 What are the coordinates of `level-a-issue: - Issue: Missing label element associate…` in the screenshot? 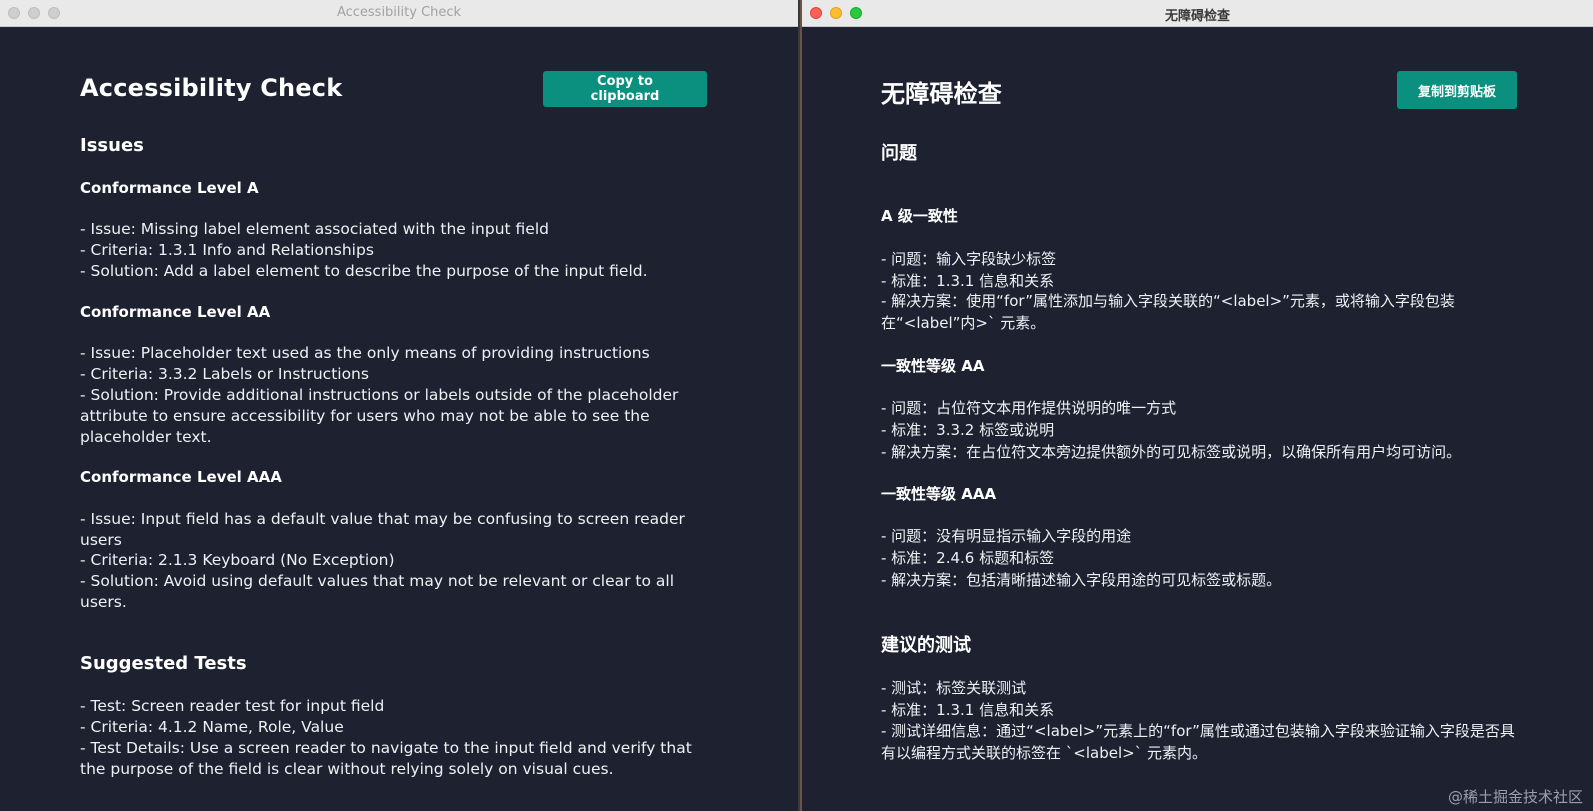 It's located at (314, 229).